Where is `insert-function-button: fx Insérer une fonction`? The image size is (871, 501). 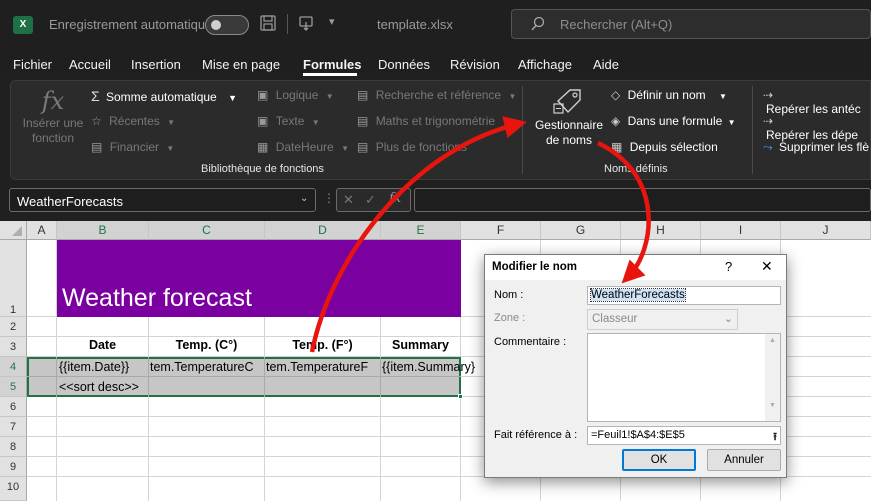
insert-function-button: fx Insérer une fonction is located at coordinates (53, 121).